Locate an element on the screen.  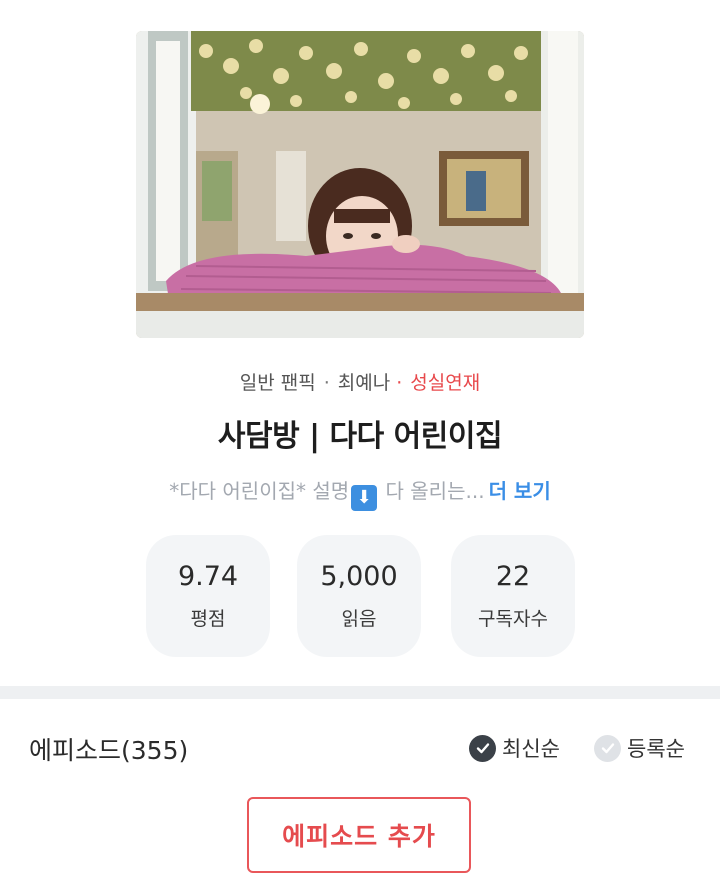
sort-latest-label: 최신순 is located at coordinates (531, 749).